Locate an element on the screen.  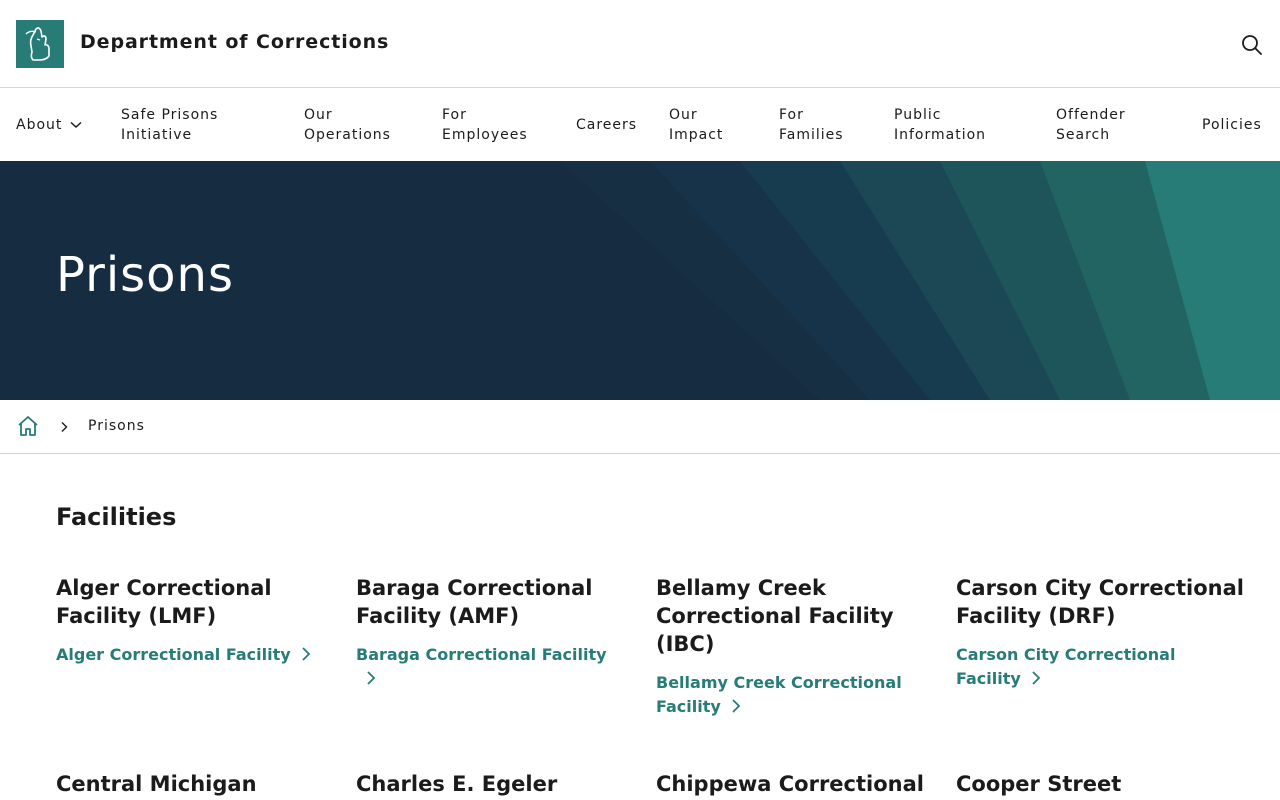
nav-item-label: About is located at coordinates (39, 125).